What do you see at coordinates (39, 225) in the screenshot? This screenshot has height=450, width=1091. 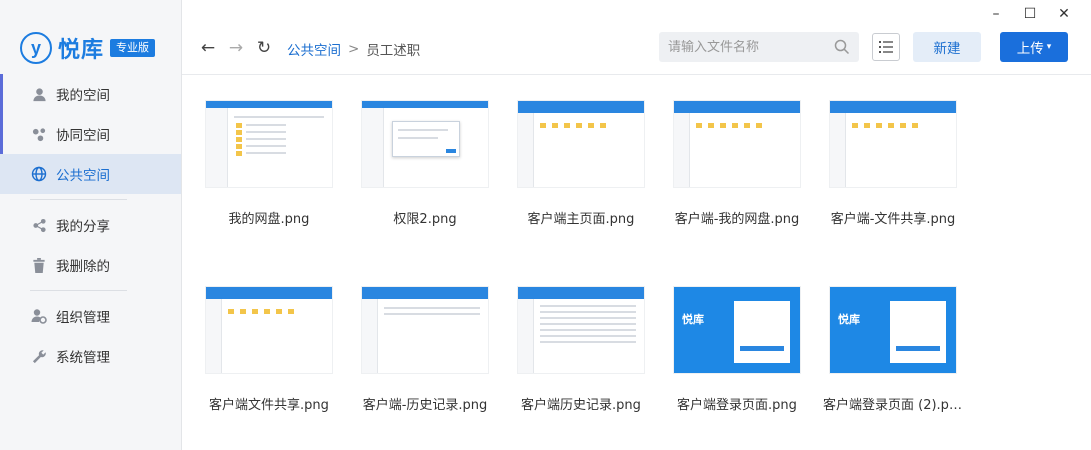 I see `share-icon` at bounding box center [39, 225].